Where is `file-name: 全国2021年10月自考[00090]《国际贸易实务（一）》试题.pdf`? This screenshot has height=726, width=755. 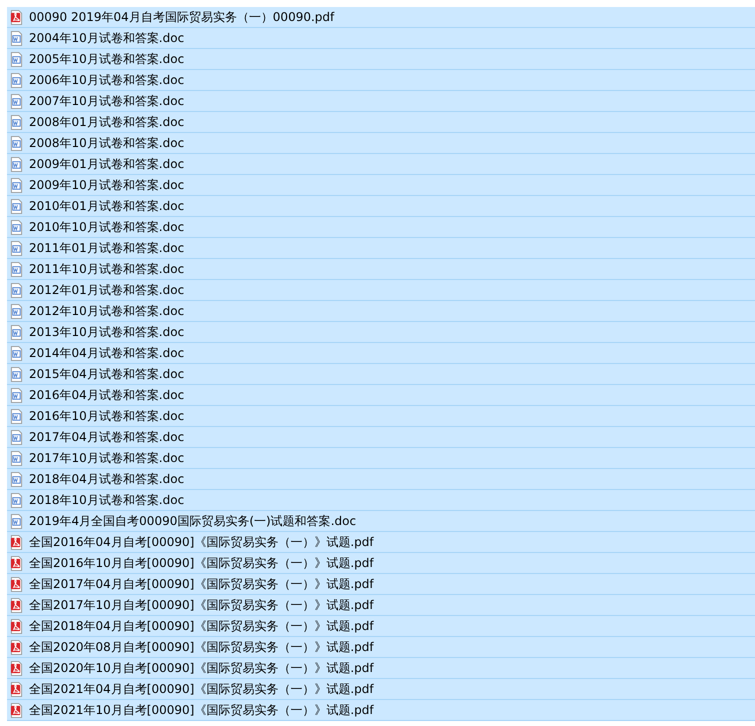
file-name: 全国2021年10月自考[00090]《国际贸易实务（一）》试题.pdf is located at coordinates (201, 710).